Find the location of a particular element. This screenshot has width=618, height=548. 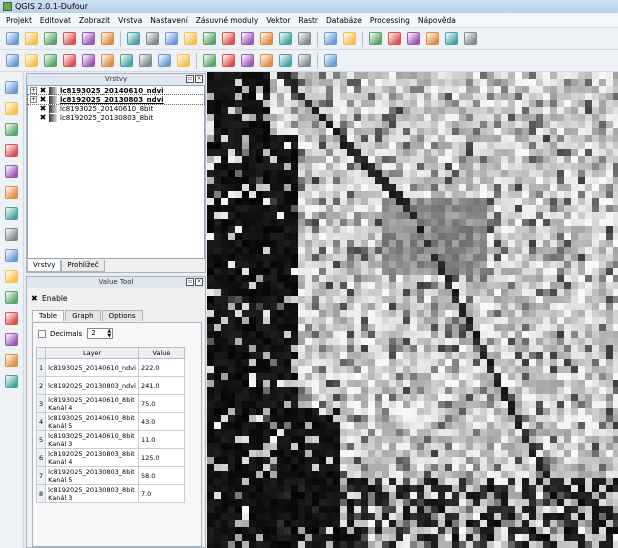

node-tool-button is located at coordinates (107, 61).